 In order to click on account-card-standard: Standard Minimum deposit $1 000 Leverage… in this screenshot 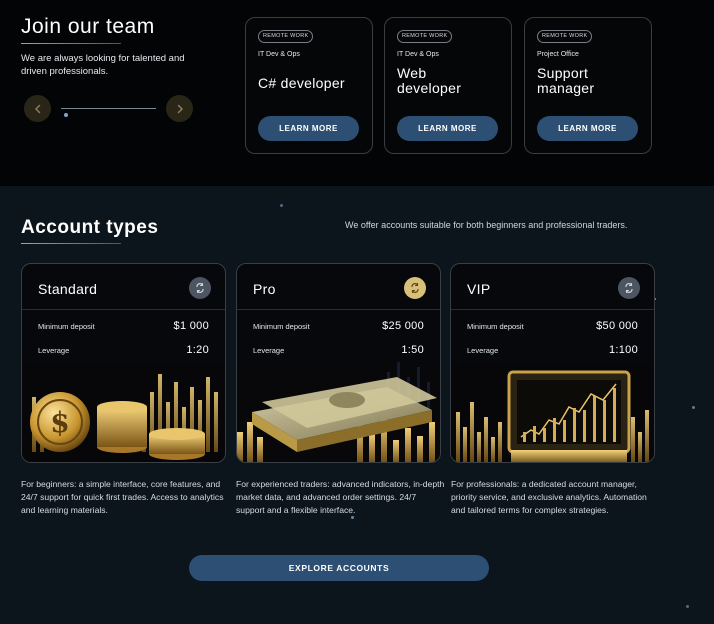, I will do `click(123, 363)`.